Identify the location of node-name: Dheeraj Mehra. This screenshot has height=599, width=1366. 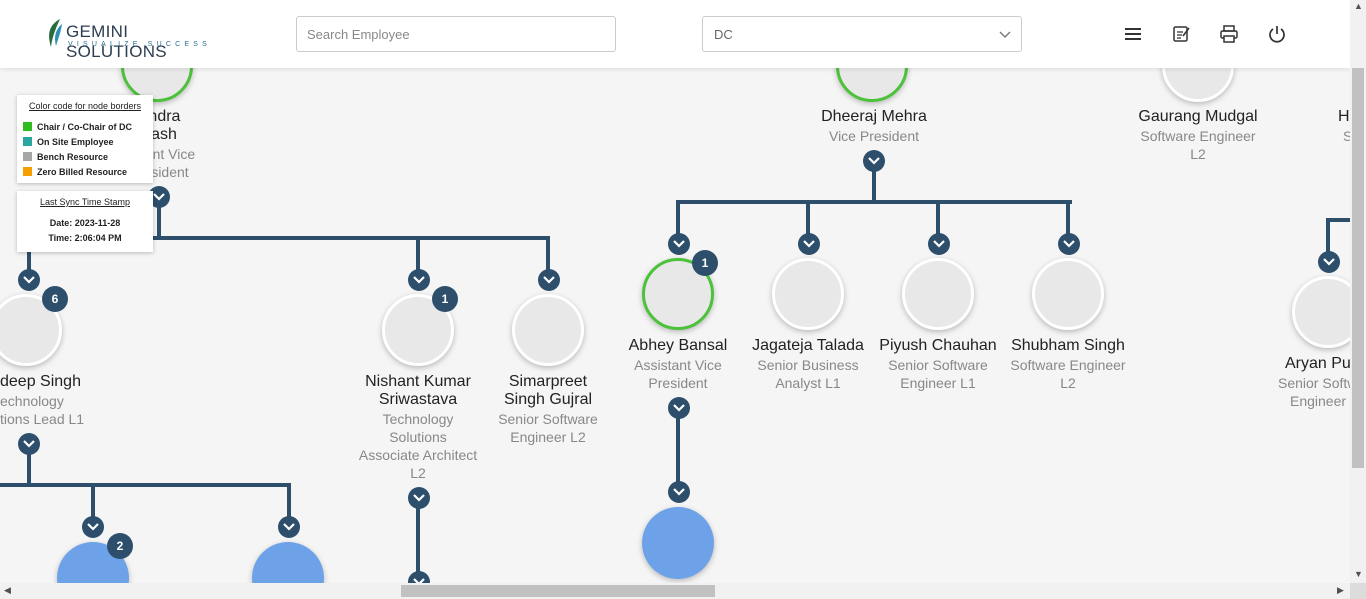
(874, 116).